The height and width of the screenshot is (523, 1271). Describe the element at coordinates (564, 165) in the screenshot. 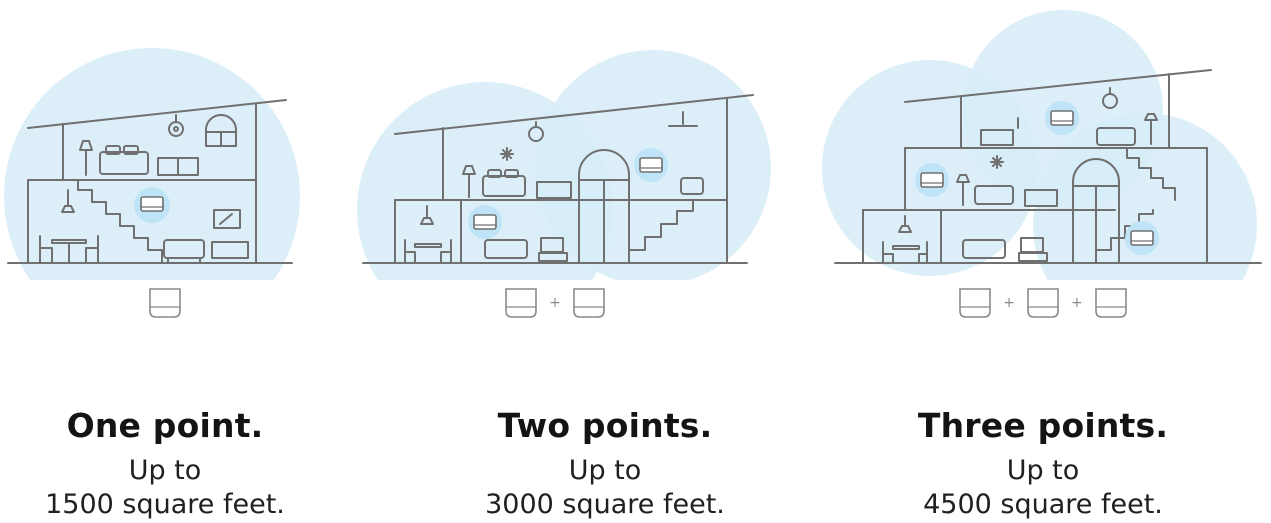

I see `house-two-points-illustration` at that location.